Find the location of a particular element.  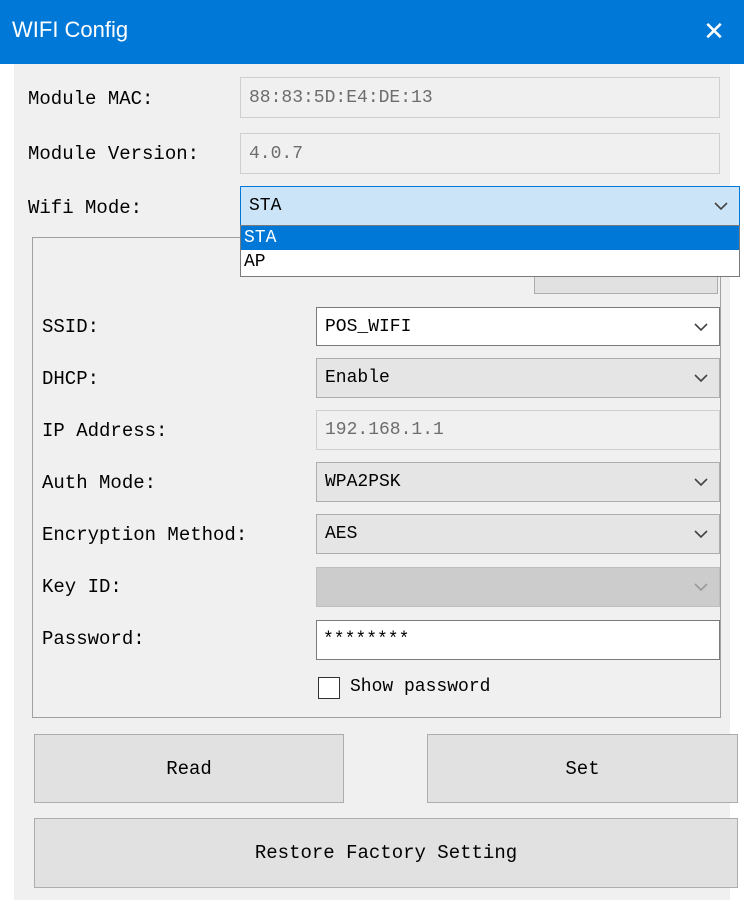

title-bar: WIFI Config ✕ is located at coordinates (372, 32).